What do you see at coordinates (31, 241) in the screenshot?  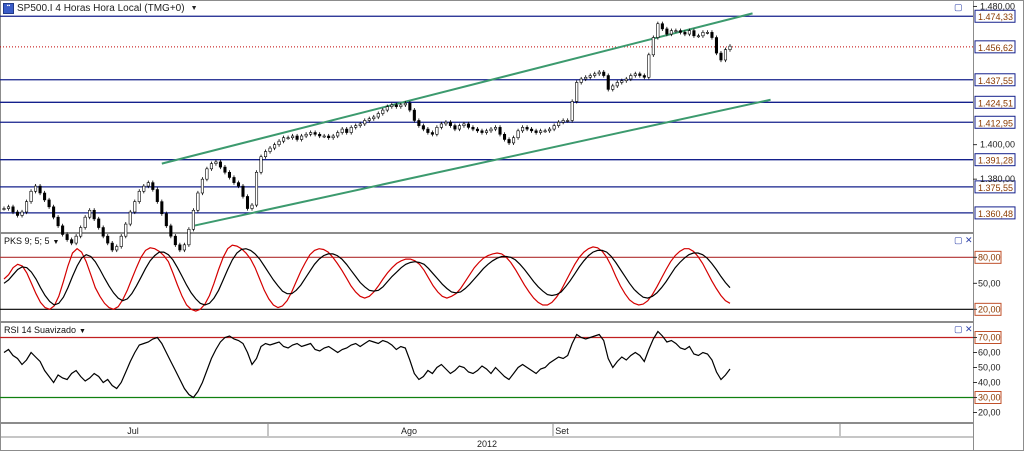 I see `stoch-panel-header: PKS 9; 5; 5 ▼` at bounding box center [31, 241].